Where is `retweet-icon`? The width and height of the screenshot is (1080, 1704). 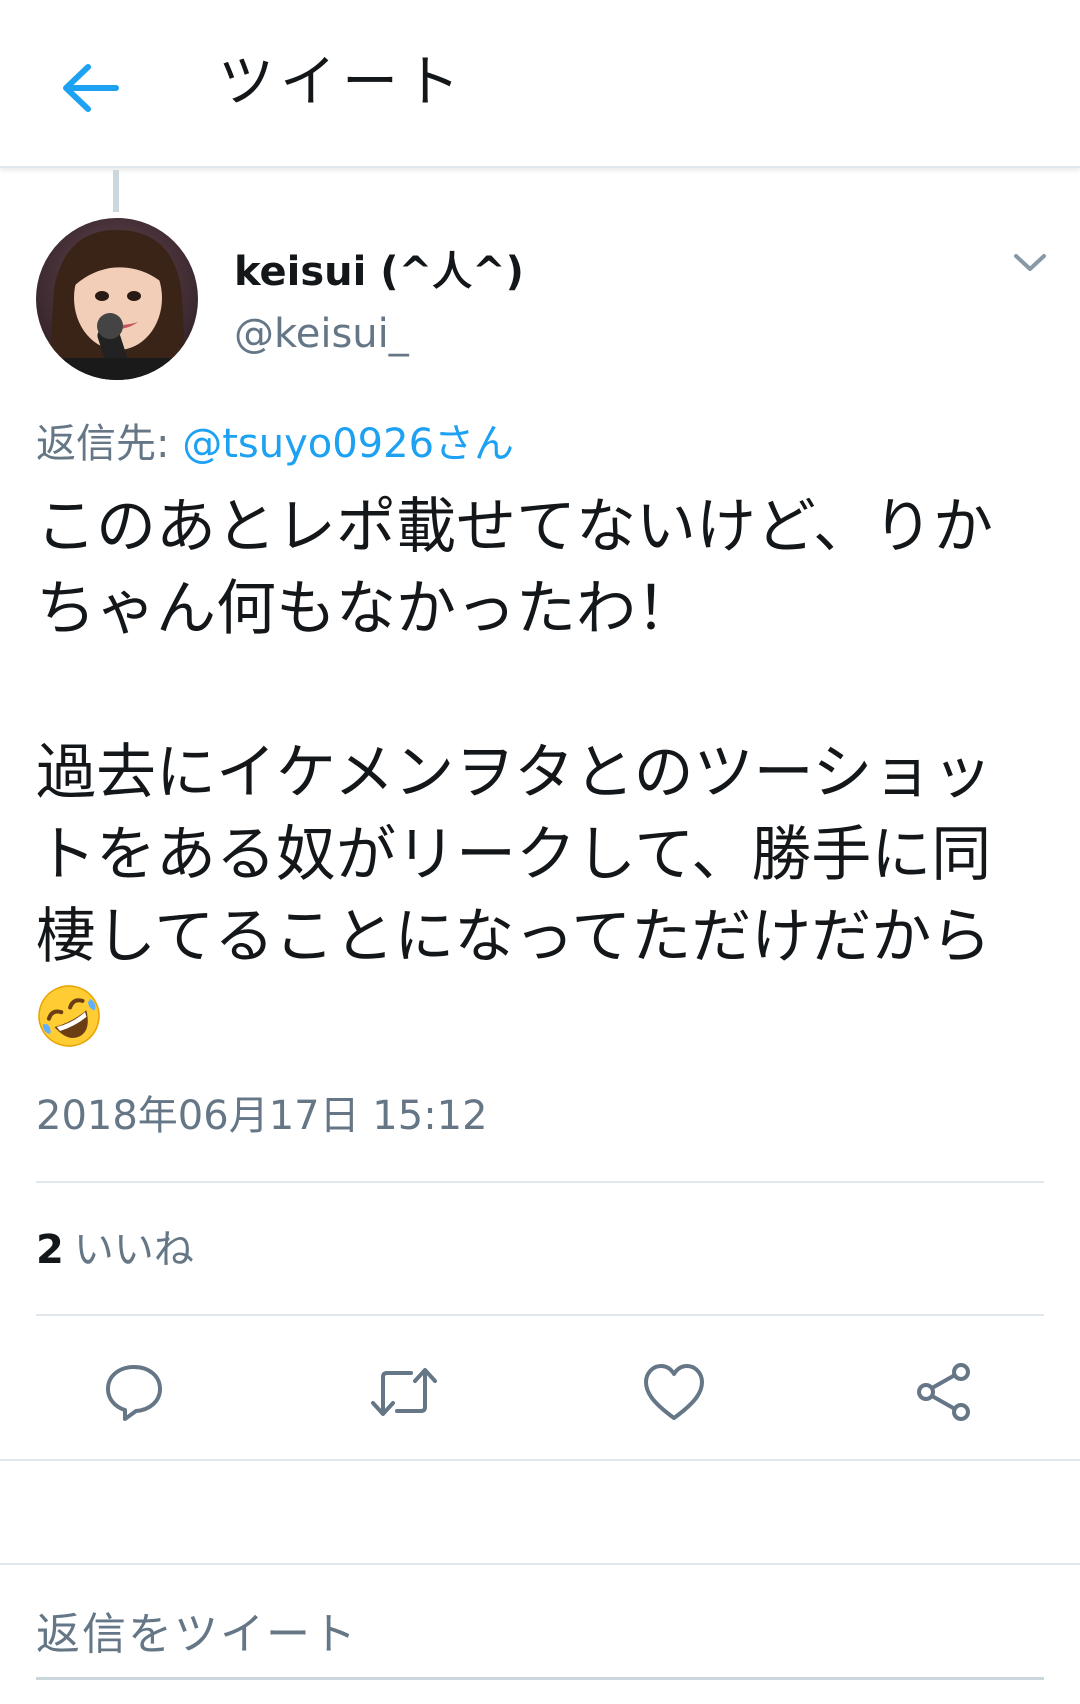
retweet-icon is located at coordinates (404, 1392).